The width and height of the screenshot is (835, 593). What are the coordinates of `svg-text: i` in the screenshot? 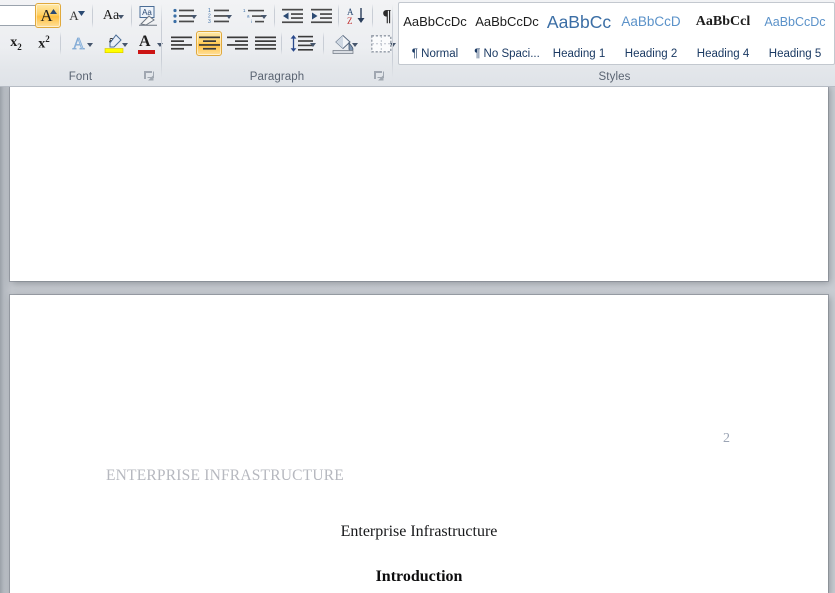 It's located at (251, 21).